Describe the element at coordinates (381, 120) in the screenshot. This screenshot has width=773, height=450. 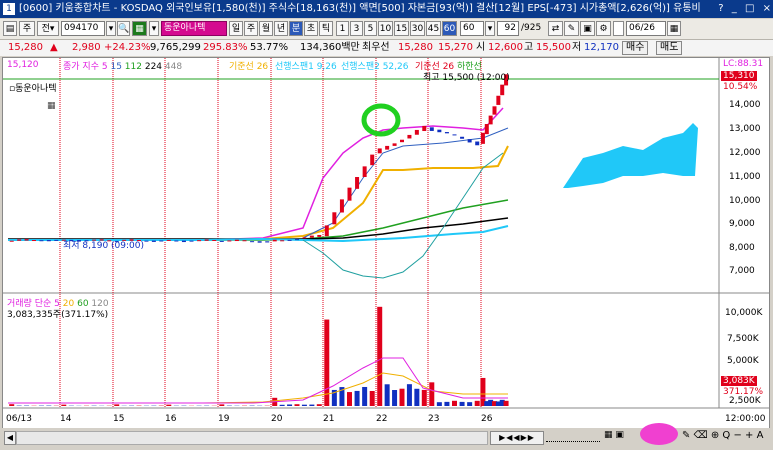
I see `highlight-circle` at that location.